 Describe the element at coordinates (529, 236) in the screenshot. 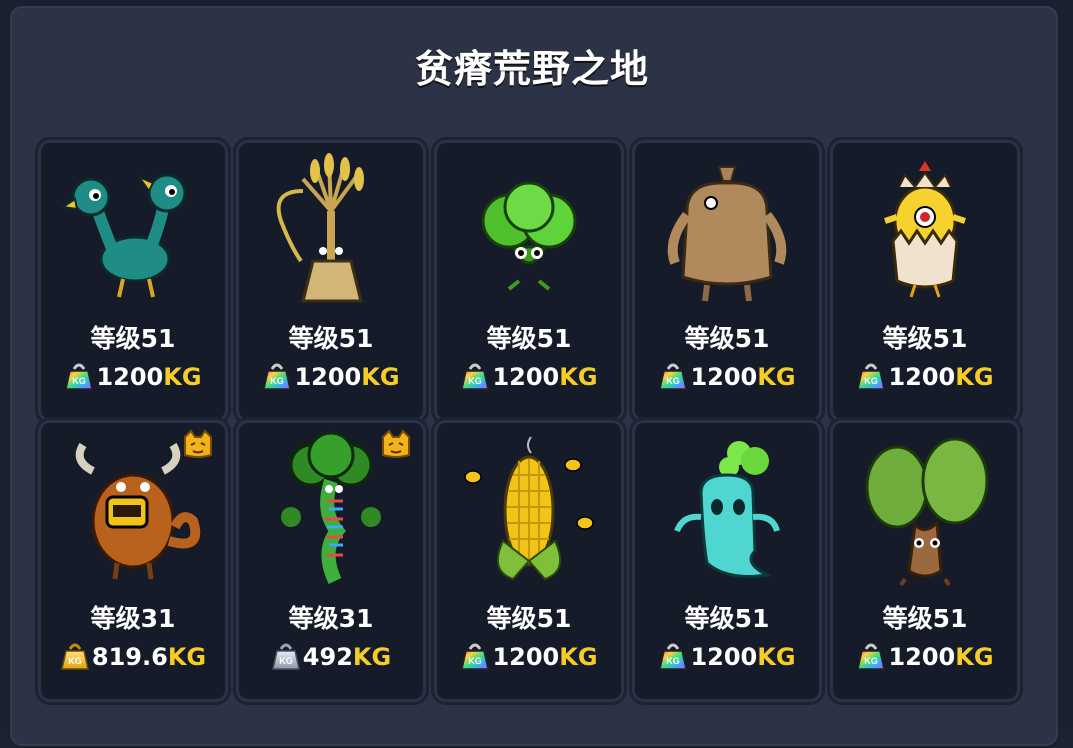

I see `lettuce-creature-art` at that location.